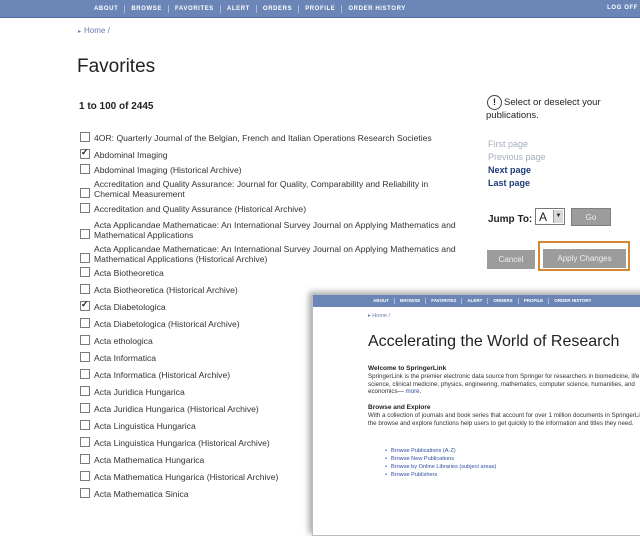  I want to click on nav-order-history: ORDER HISTORY, so click(376, 9).